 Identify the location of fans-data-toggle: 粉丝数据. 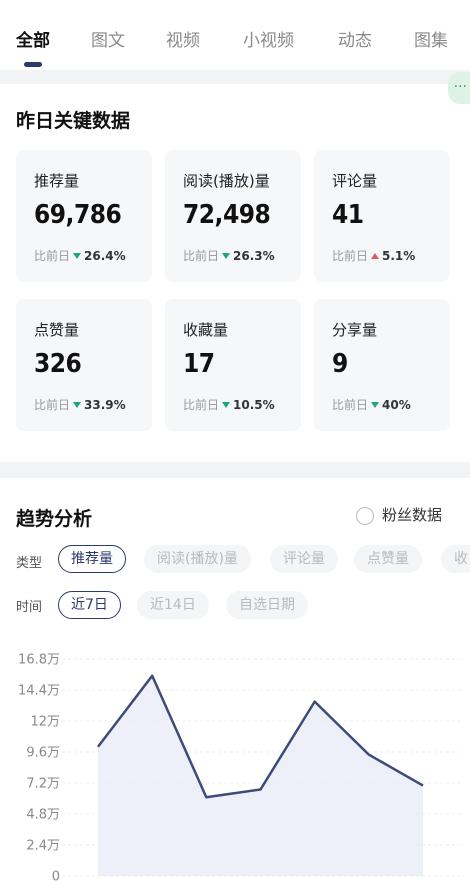
(399, 514).